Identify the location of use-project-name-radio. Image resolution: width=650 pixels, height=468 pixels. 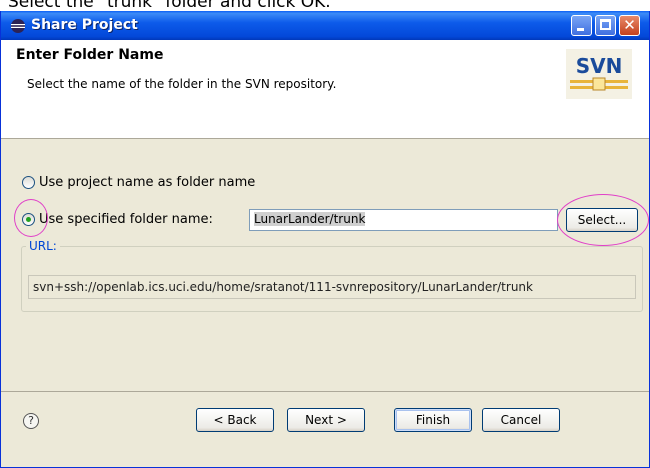
(28, 182).